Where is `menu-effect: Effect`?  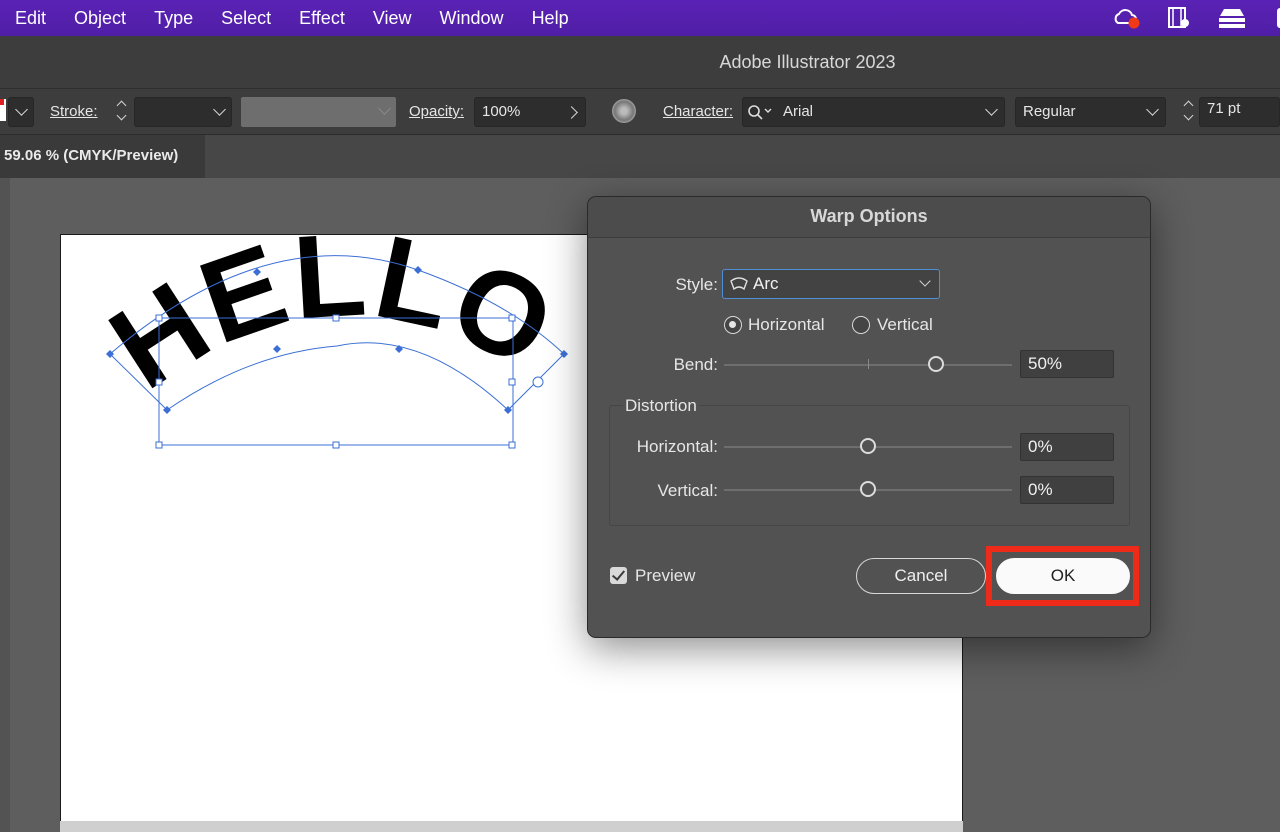
menu-effect: Effect is located at coordinates (322, 18).